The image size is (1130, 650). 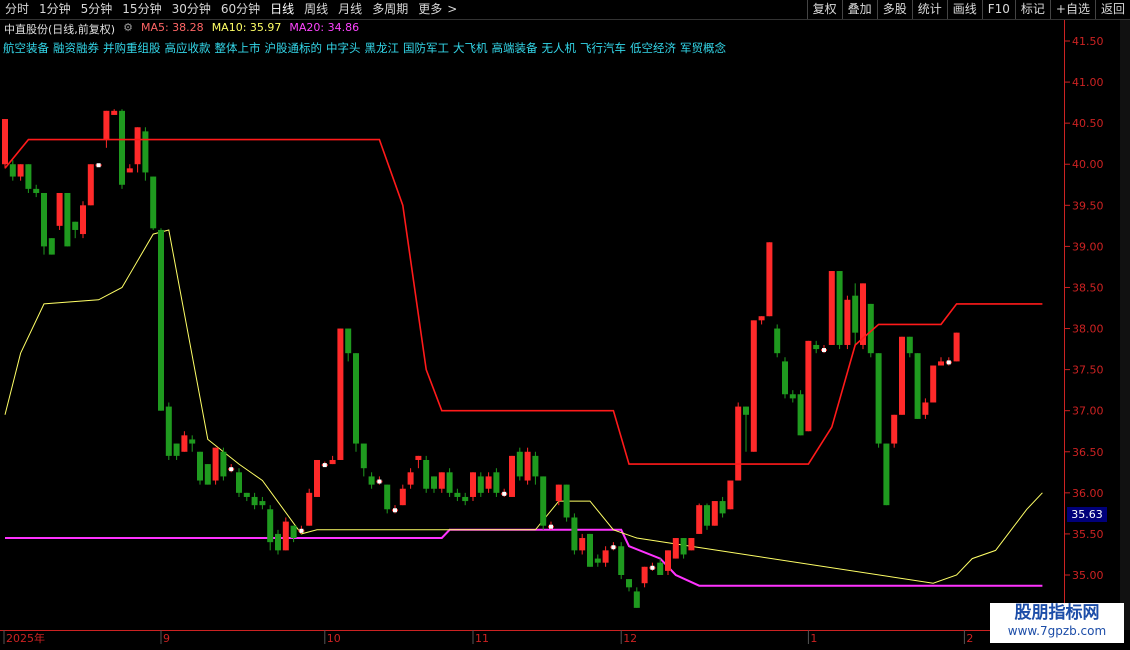 What do you see at coordinates (1088, 452) in the screenshot?
I see `y-tick-label: 36.50` at bounding box center [1088, 452].